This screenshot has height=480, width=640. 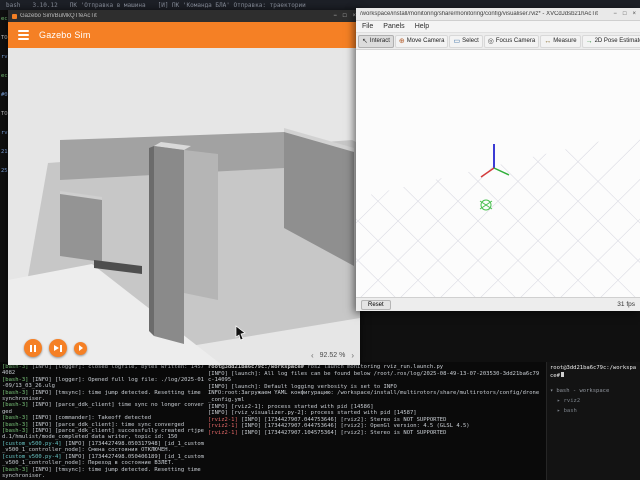 What do you see at coordinates (501, 171) in the screenshot?
I see `y-axis` at bounding box center [501, 171].